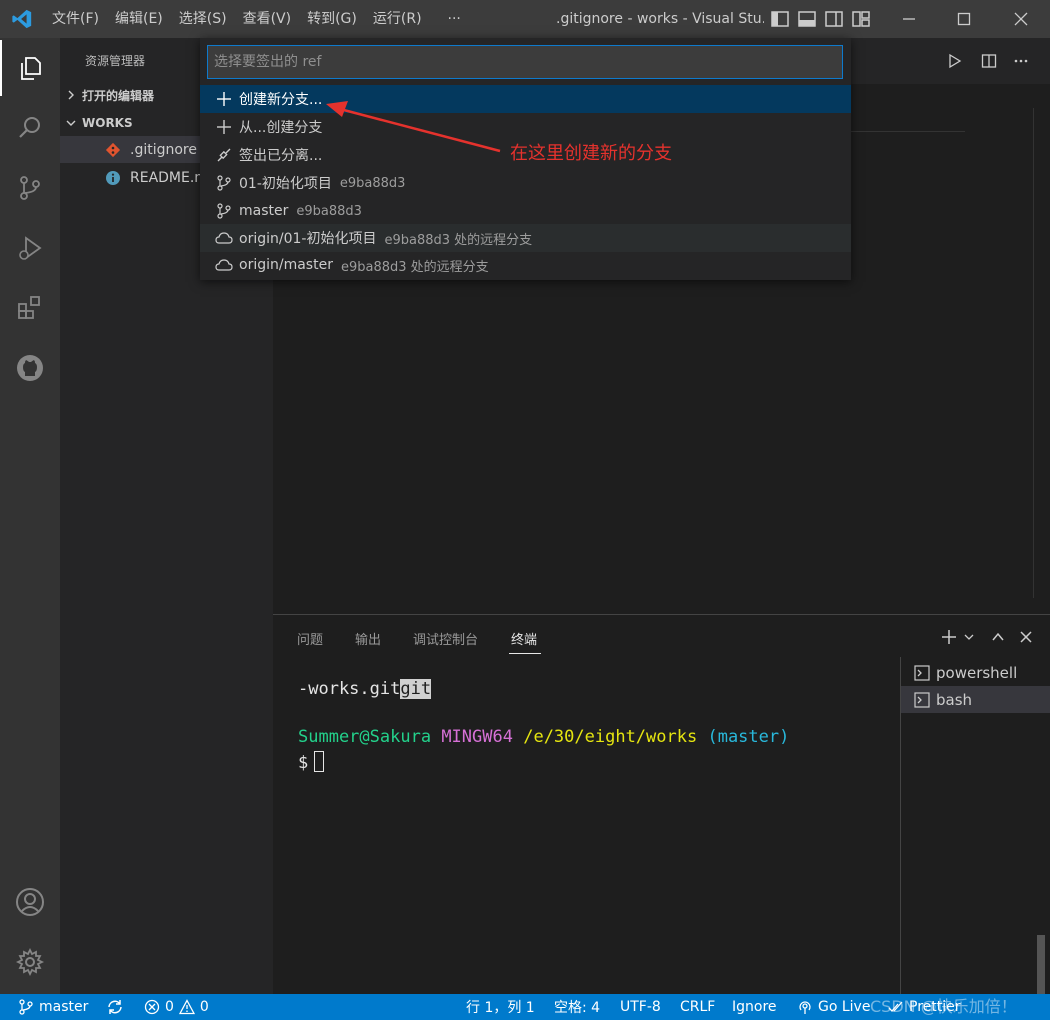  What do you see at coordinates (807, 19) in the screenshot?
I see `toggle-panel-icon` at bounding box center [807, 19].